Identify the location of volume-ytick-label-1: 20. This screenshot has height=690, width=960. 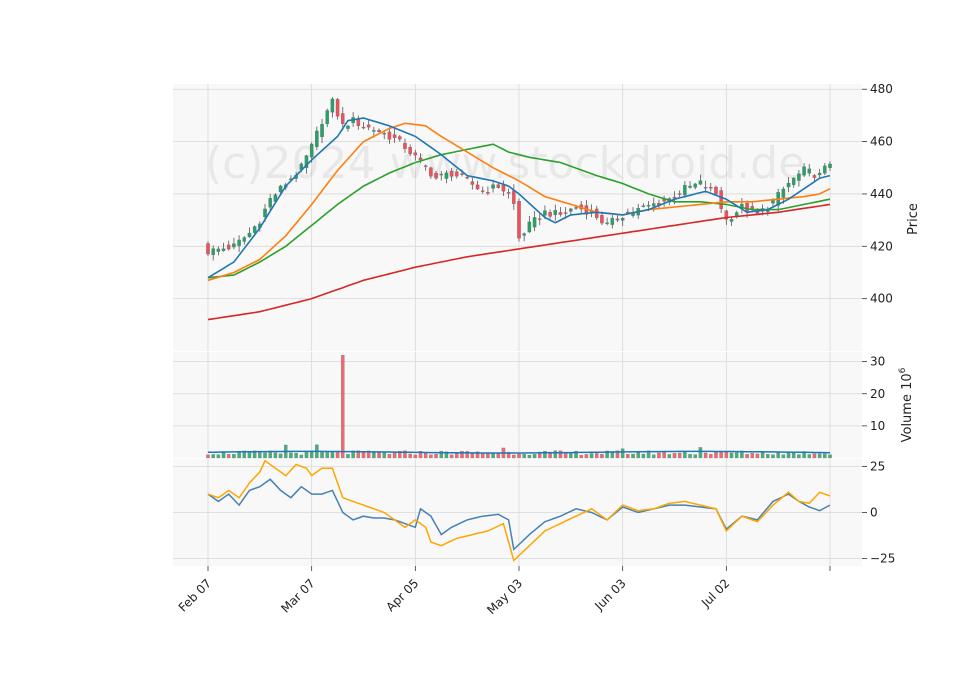
(877, 394).